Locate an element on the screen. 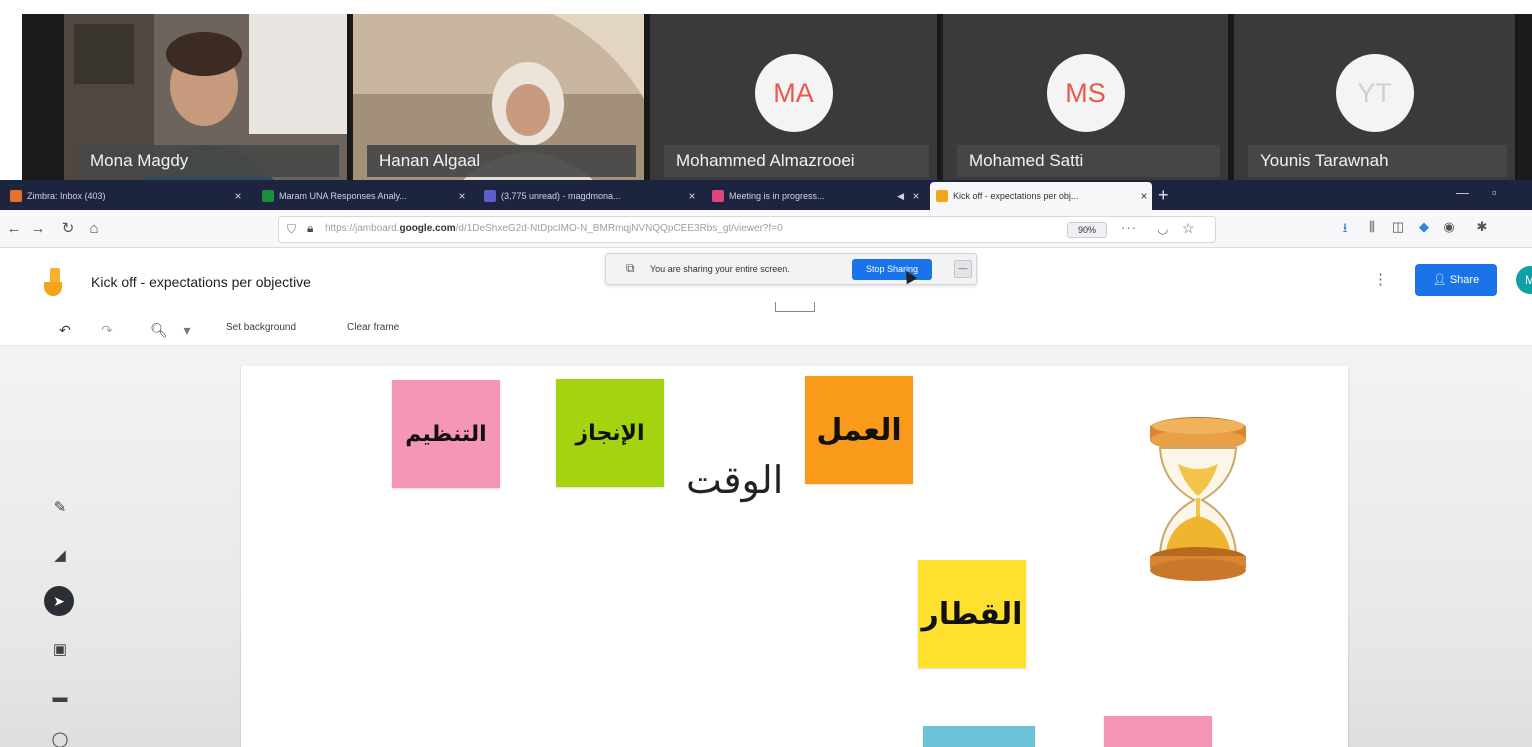 The image size is (1532, 747). pen-icon: ✎ is located at coordinates (60, 508).